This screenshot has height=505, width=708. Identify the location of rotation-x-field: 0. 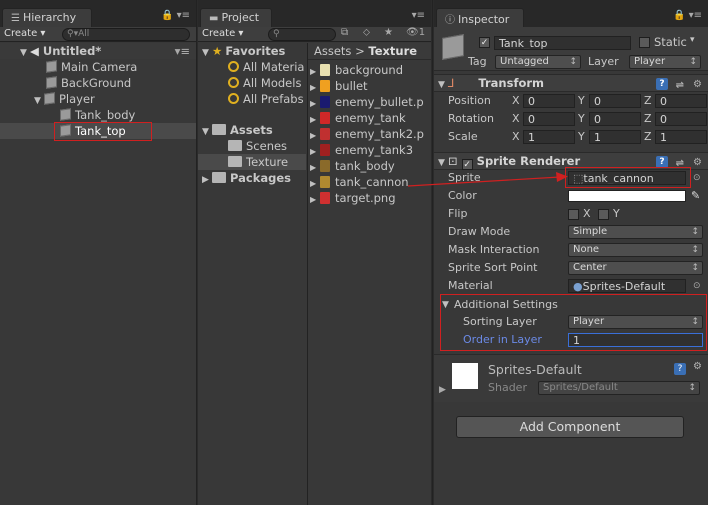
(549, 119).